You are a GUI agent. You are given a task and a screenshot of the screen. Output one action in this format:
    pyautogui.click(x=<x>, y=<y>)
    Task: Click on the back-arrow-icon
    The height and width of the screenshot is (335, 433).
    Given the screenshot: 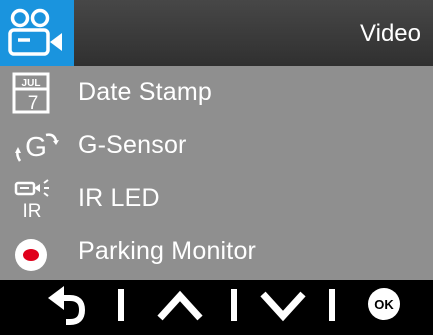 What is the action you would take?
    pyautogui.click(x=67, y=305)
    